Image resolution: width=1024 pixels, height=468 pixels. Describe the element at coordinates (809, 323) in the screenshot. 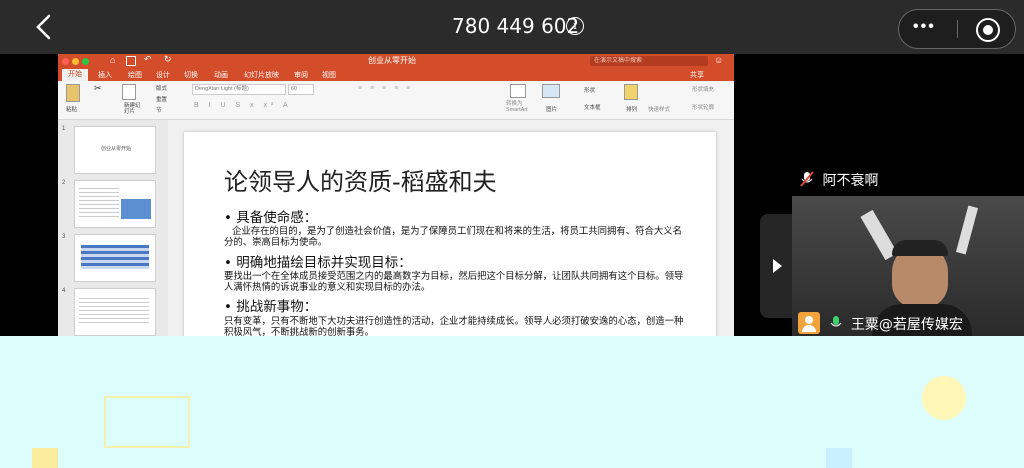

I see `avatar-icon` at that location.